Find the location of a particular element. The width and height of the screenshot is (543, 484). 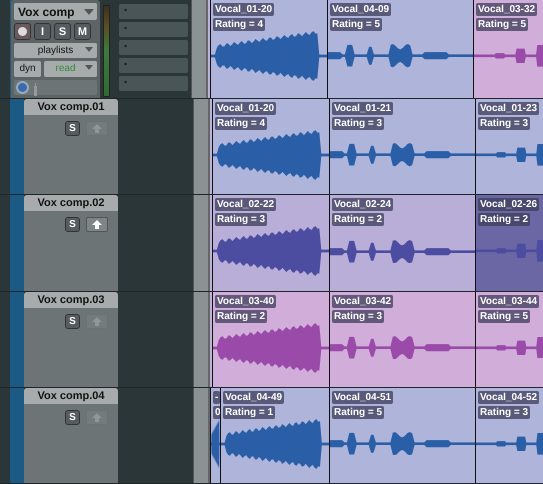

audio-clip: Vocal_01-21 Rating = 3 is located at coordinates (402, 146).